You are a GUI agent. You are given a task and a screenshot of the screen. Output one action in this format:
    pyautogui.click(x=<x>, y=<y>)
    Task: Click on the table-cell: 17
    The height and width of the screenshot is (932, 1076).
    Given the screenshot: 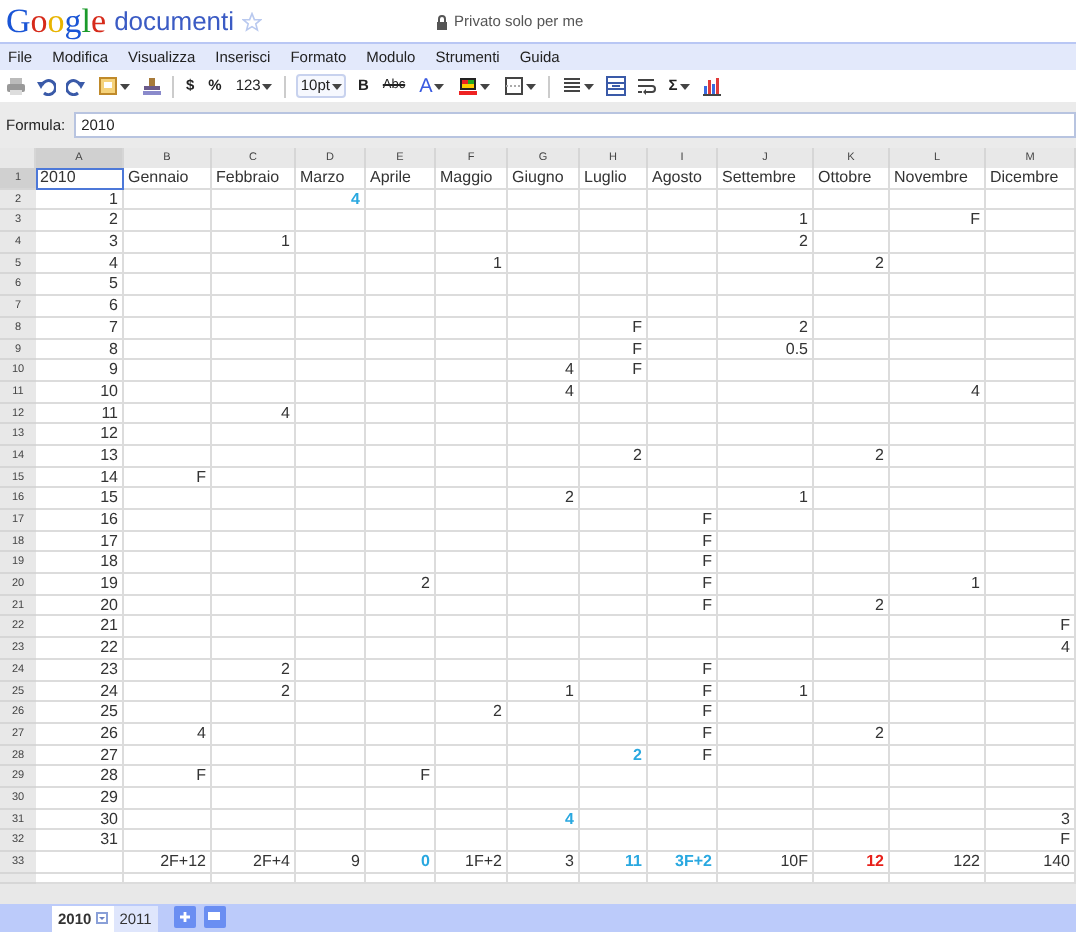 What is the action you would take?
    pyautogui.click(x=80, y=542)
    